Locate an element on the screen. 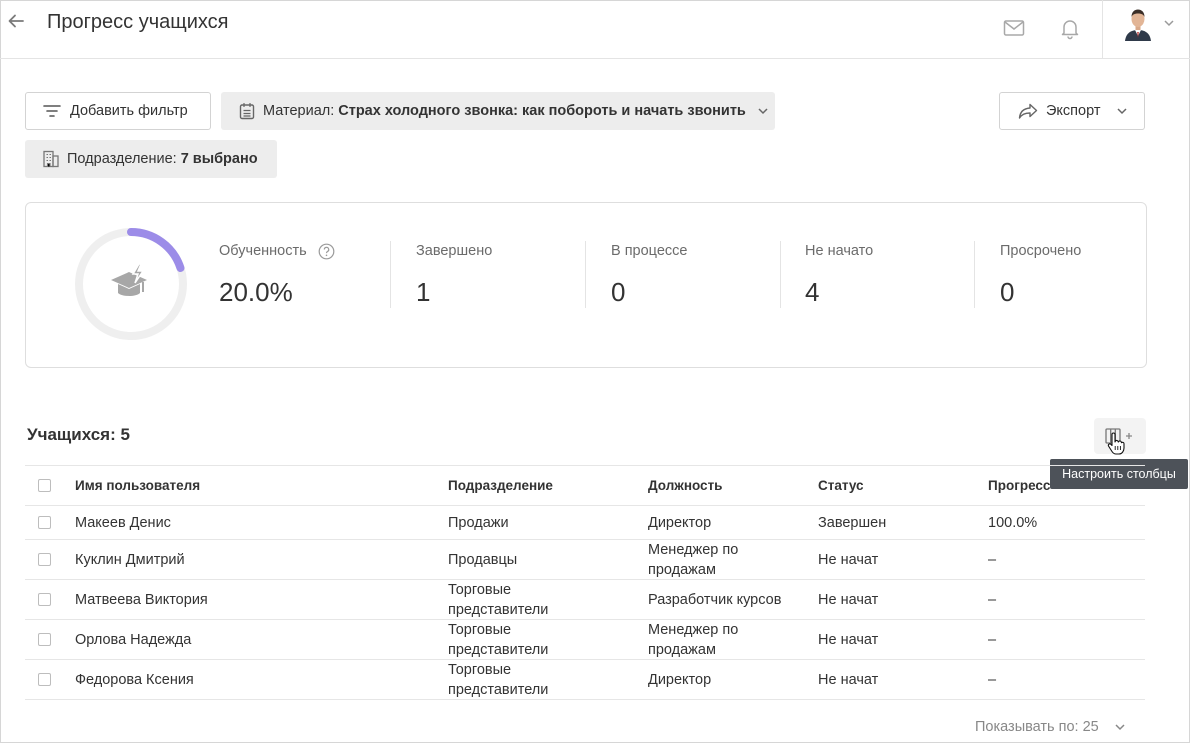 The width and height of the screenshot is (1190, 743). page-size-selector: Показывать по: 25 is located at coordinates (1051, 727).